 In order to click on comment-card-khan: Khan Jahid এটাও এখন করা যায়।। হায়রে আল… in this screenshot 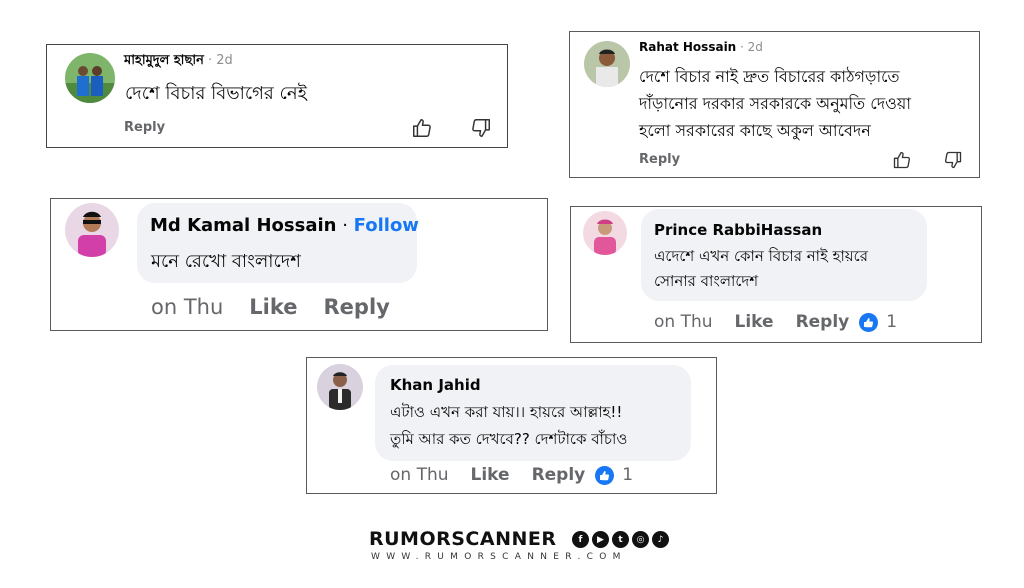, I will do `click(511, 425)`.